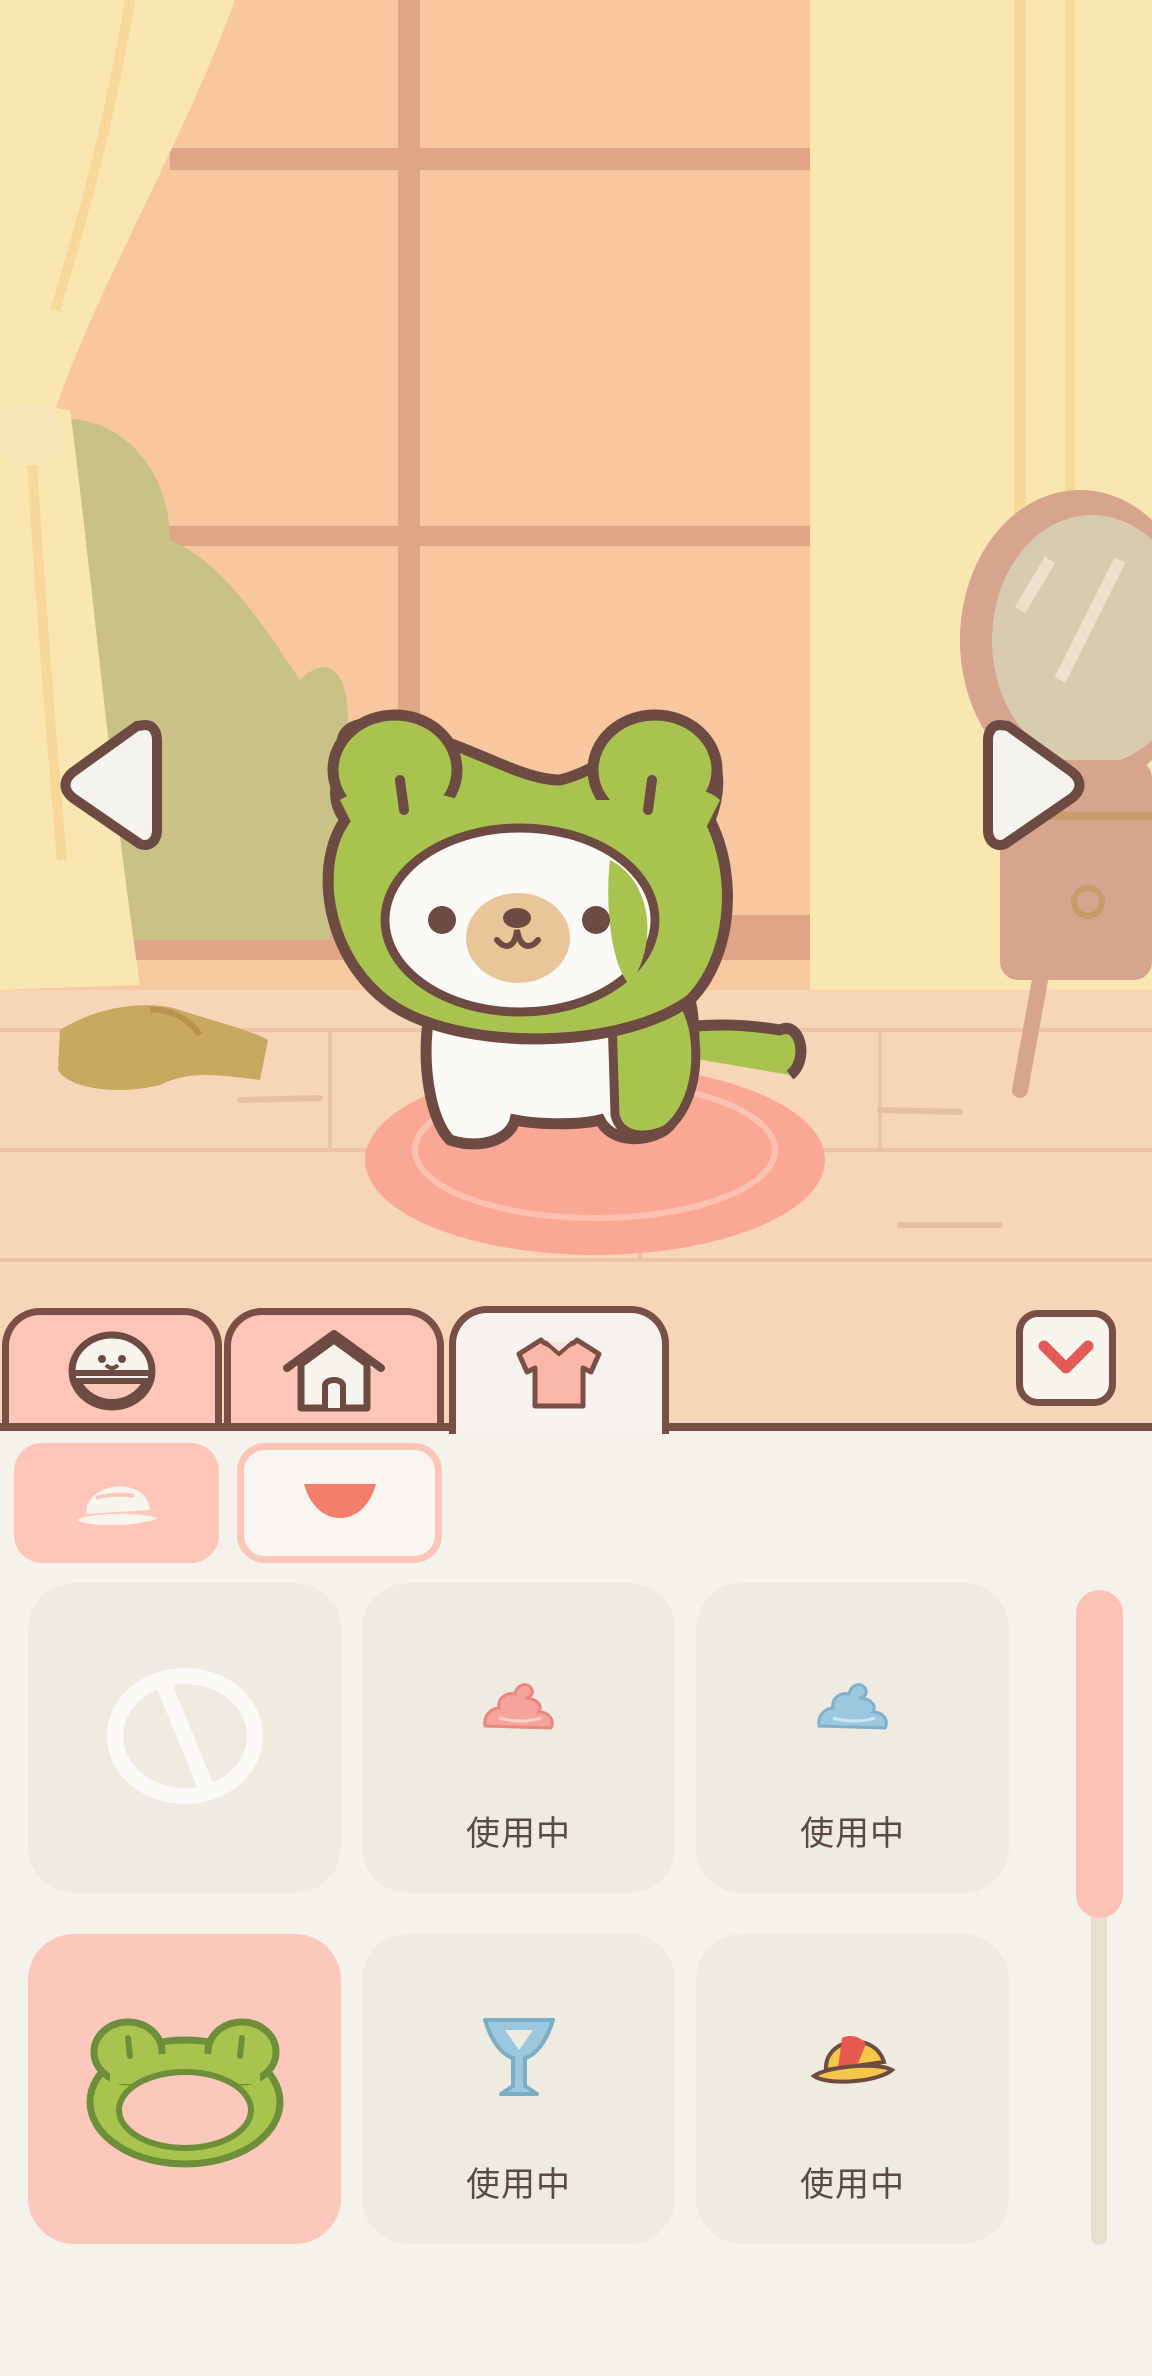  What do you see at coordinates (112, 1373) in the screenshot?
I see `bowl-icon` at bounding box center [112, 1373].